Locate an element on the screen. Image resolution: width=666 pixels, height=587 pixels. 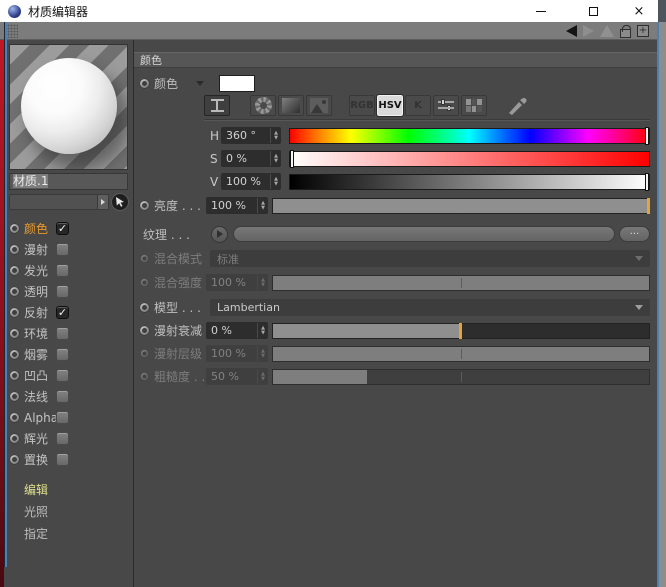
compact-button is located at coordinates (217, 105).